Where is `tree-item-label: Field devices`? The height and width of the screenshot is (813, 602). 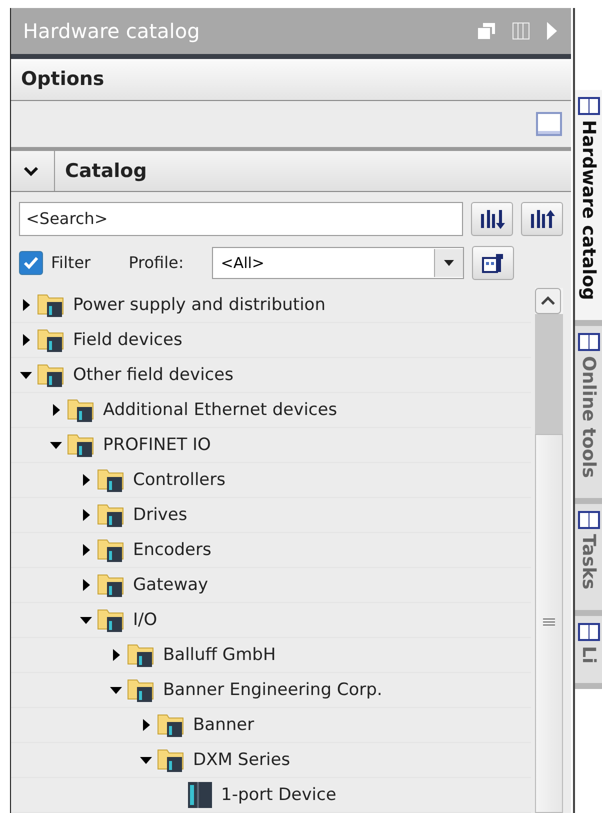
tree-item-label: Field devices is located at coordinates (127, 340).